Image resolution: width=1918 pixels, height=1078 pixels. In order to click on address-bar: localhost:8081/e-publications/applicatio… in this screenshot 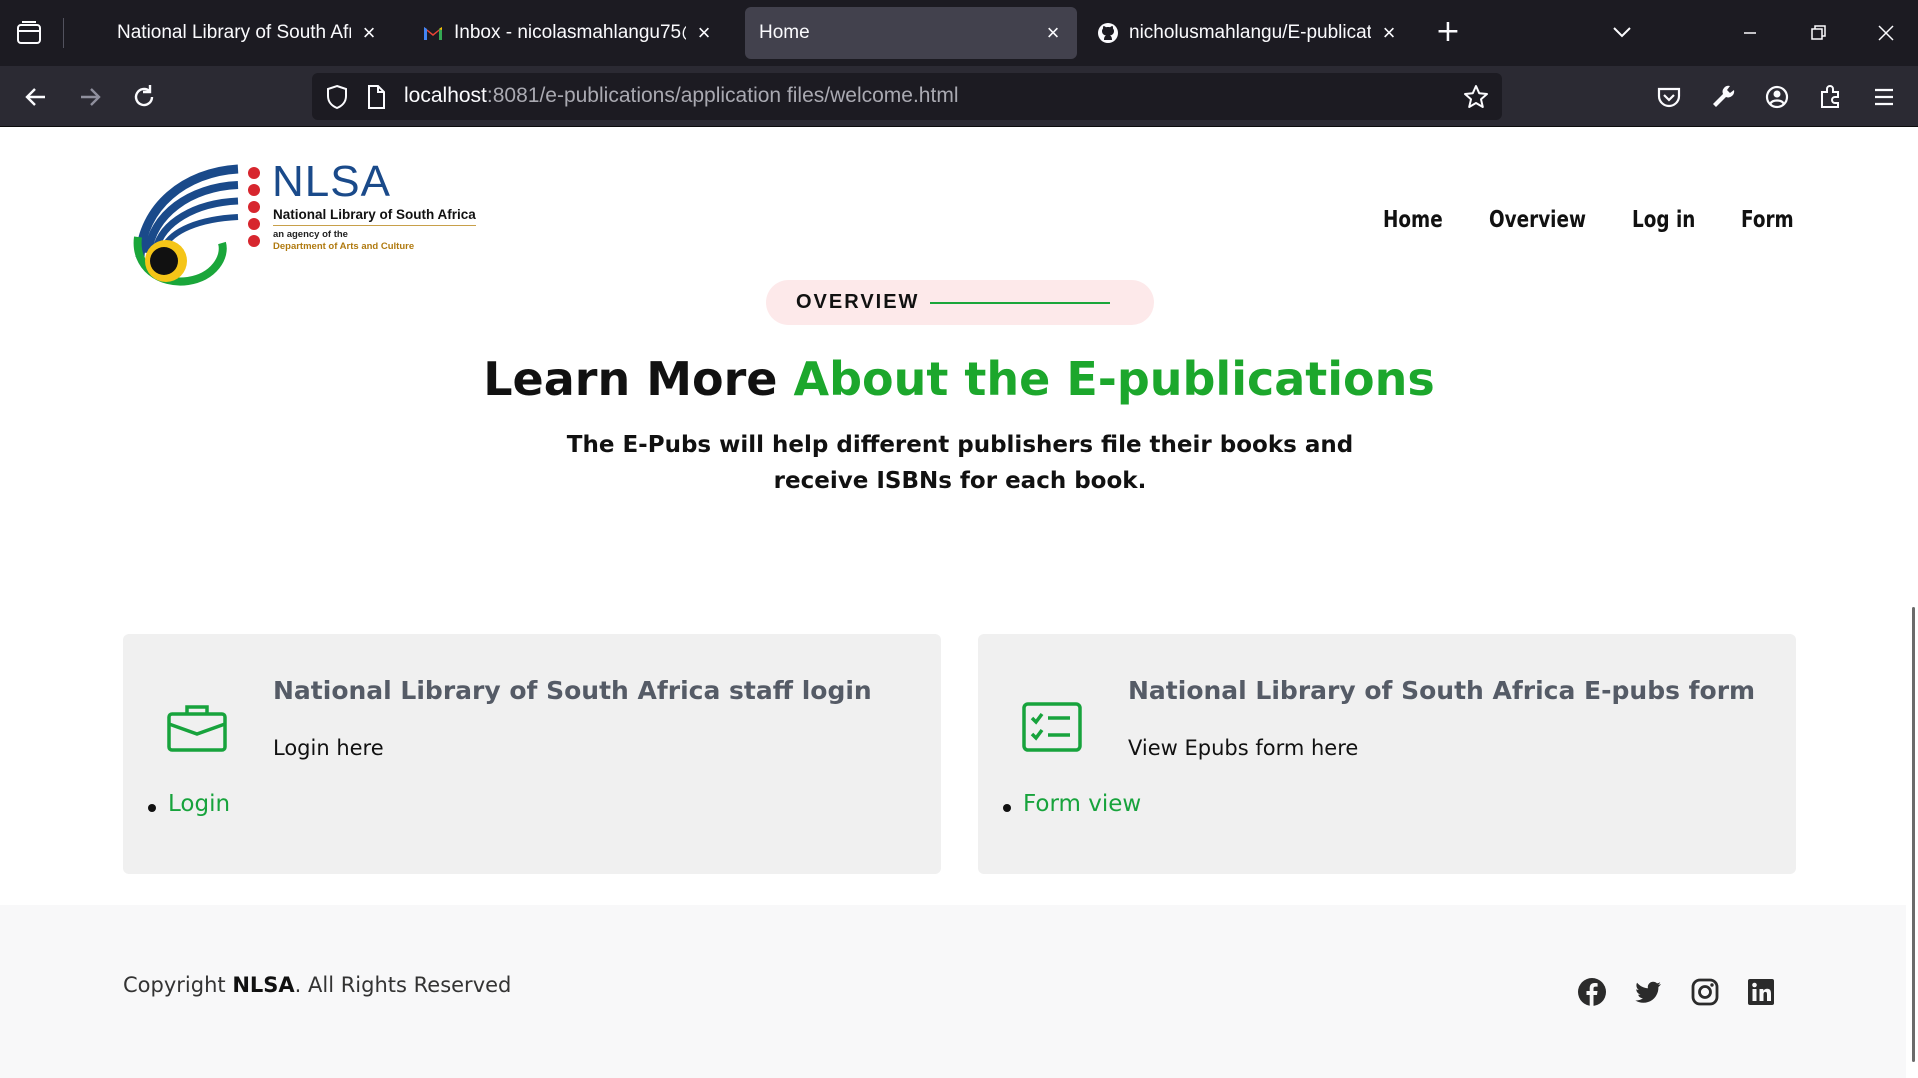, I will do `click(907, 96)`.